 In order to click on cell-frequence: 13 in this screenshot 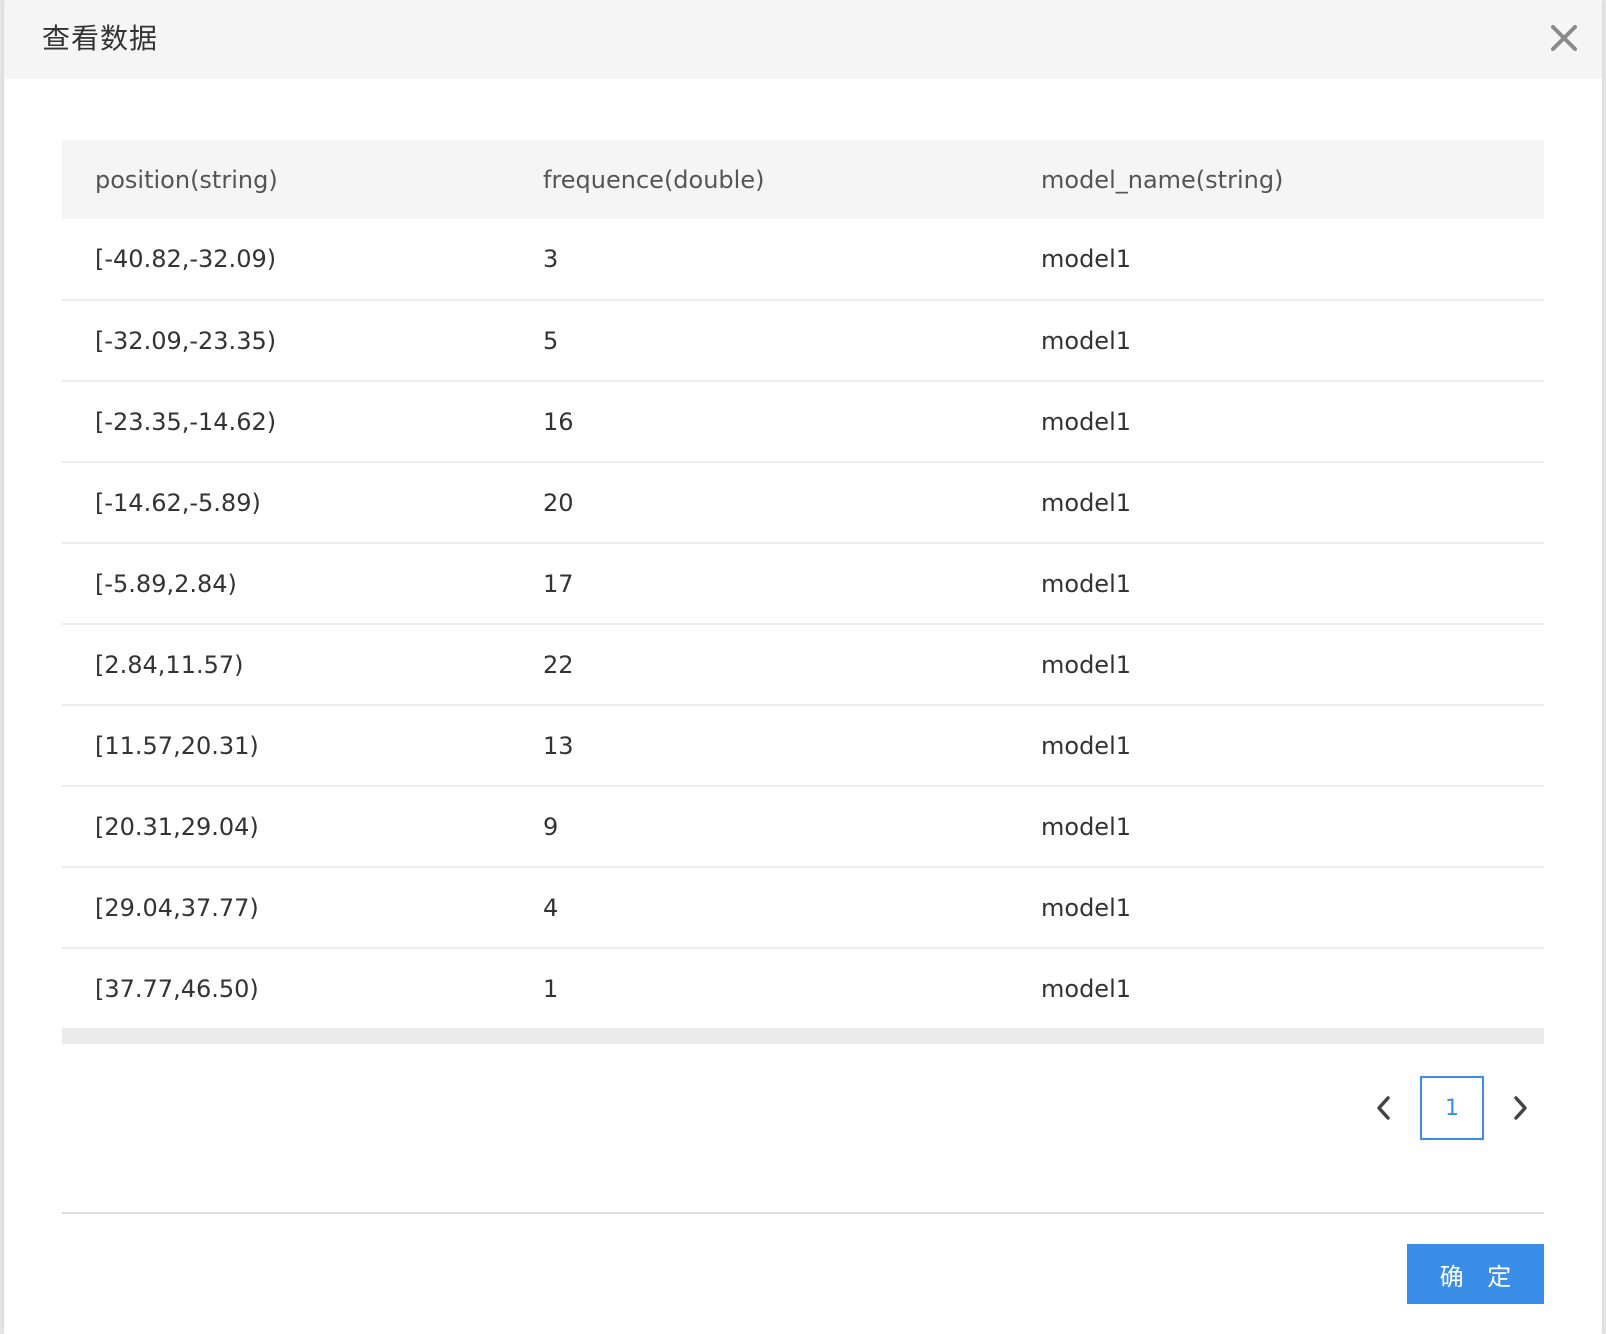, I will do `click(558, 745)`.